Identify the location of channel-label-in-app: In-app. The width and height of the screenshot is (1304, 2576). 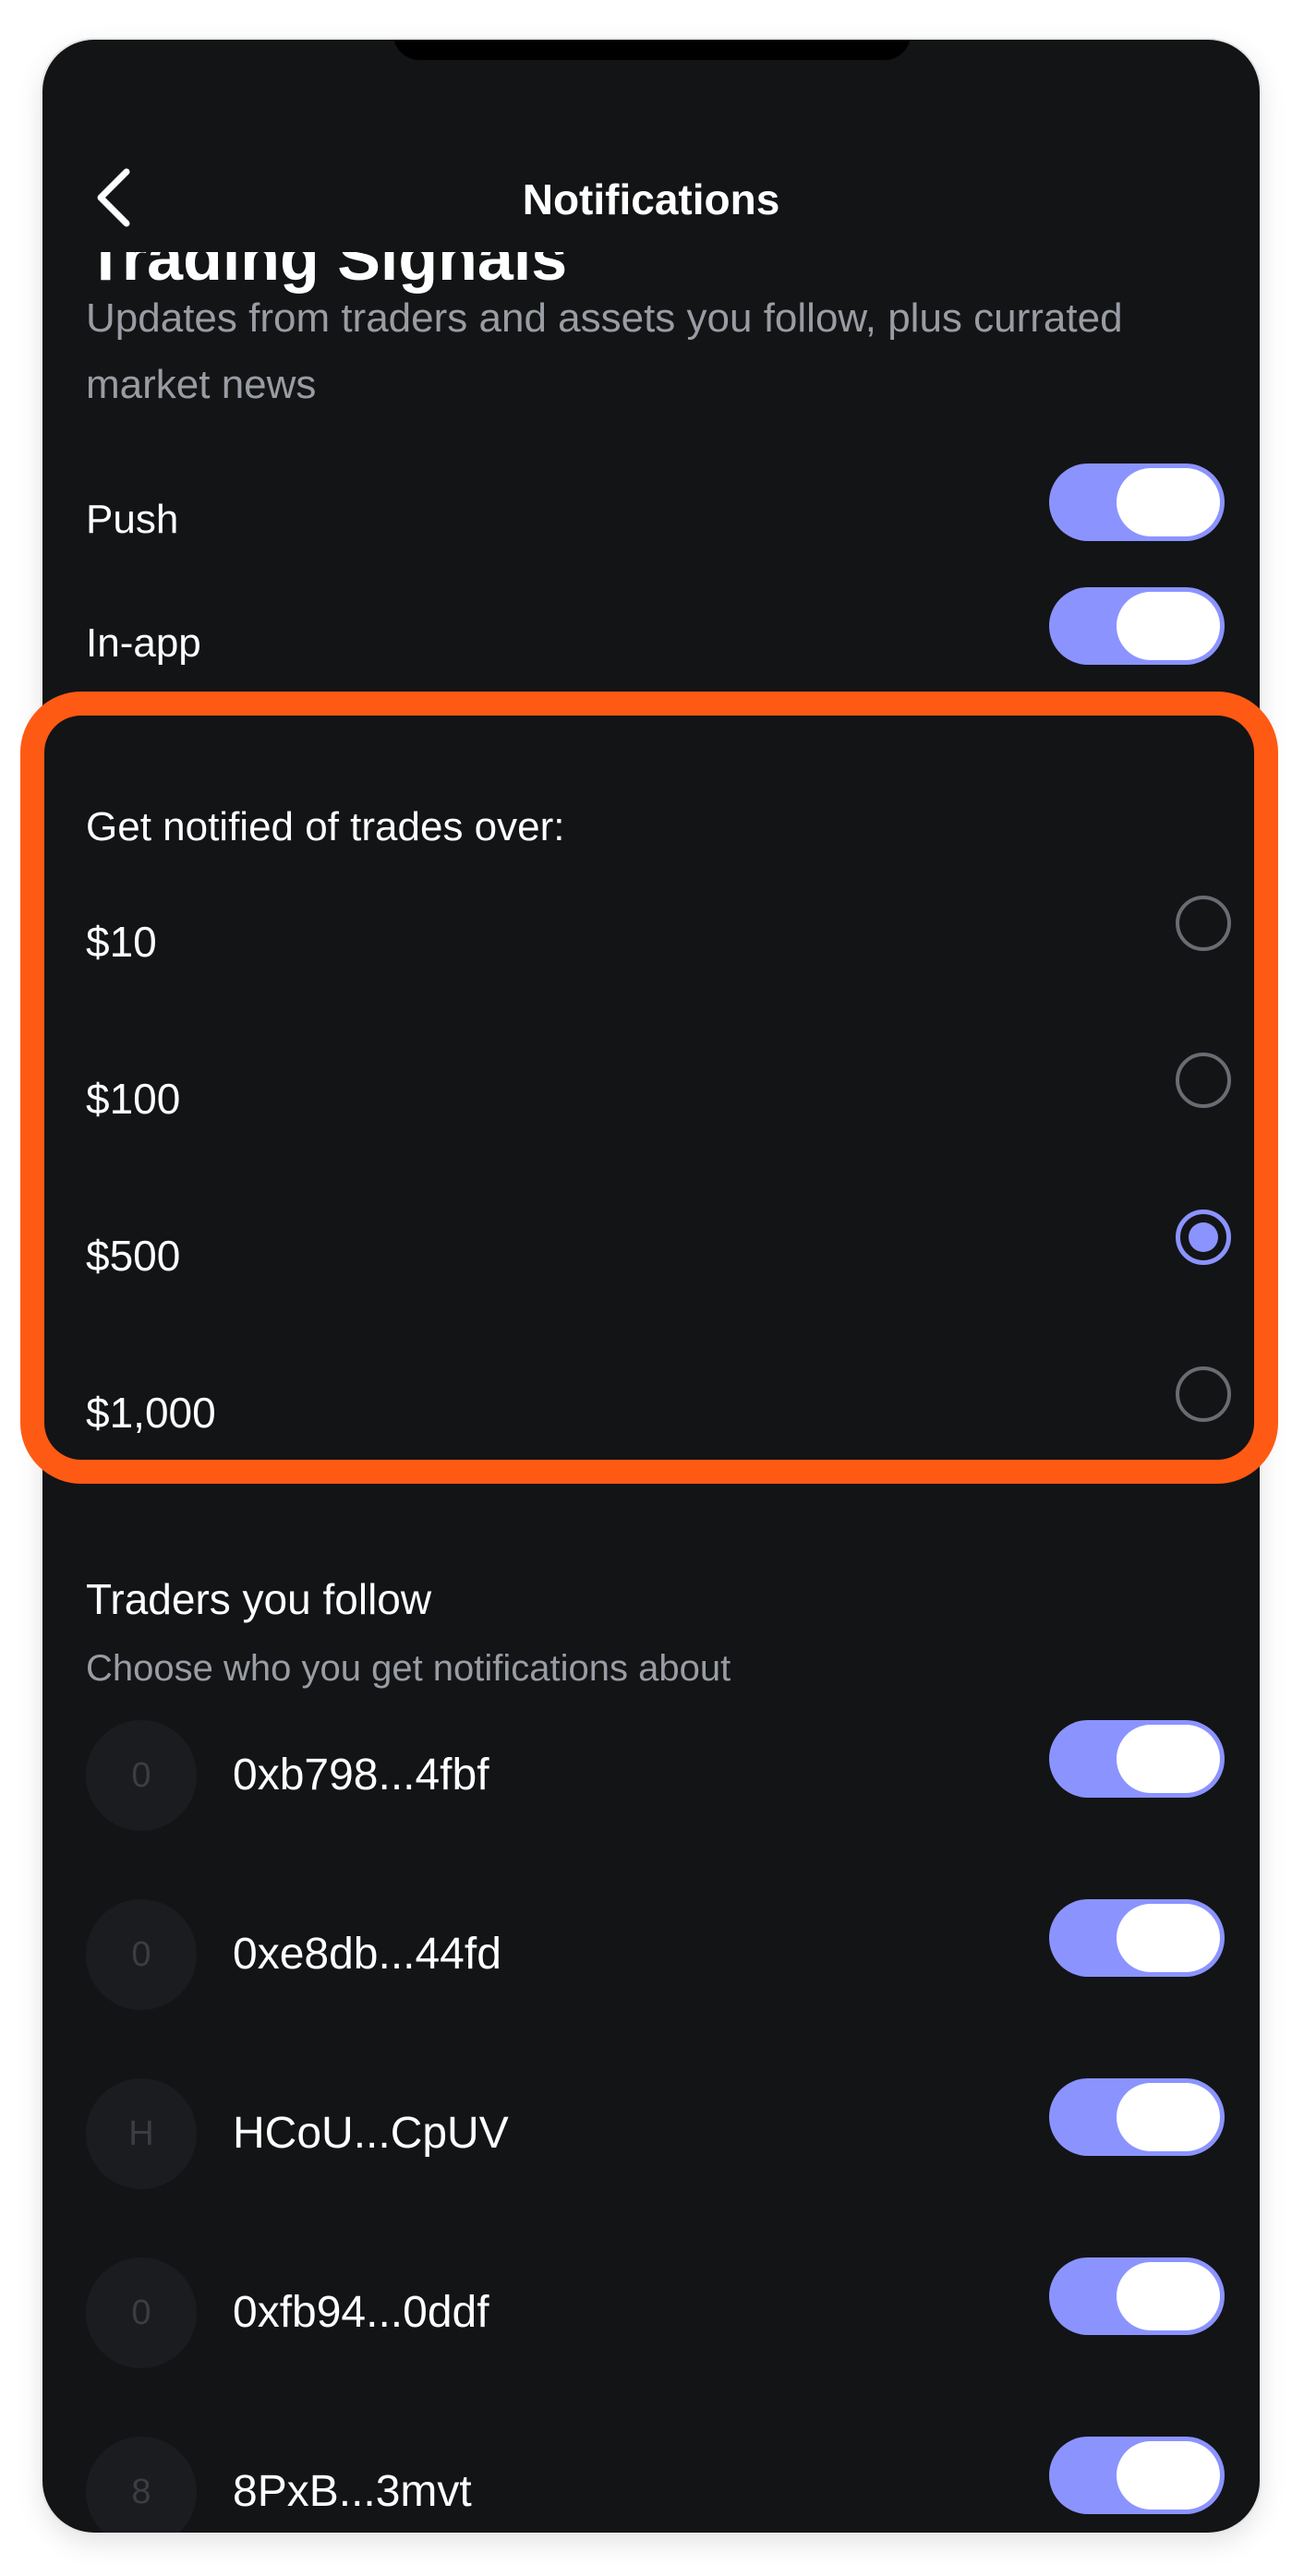
(143, 643).